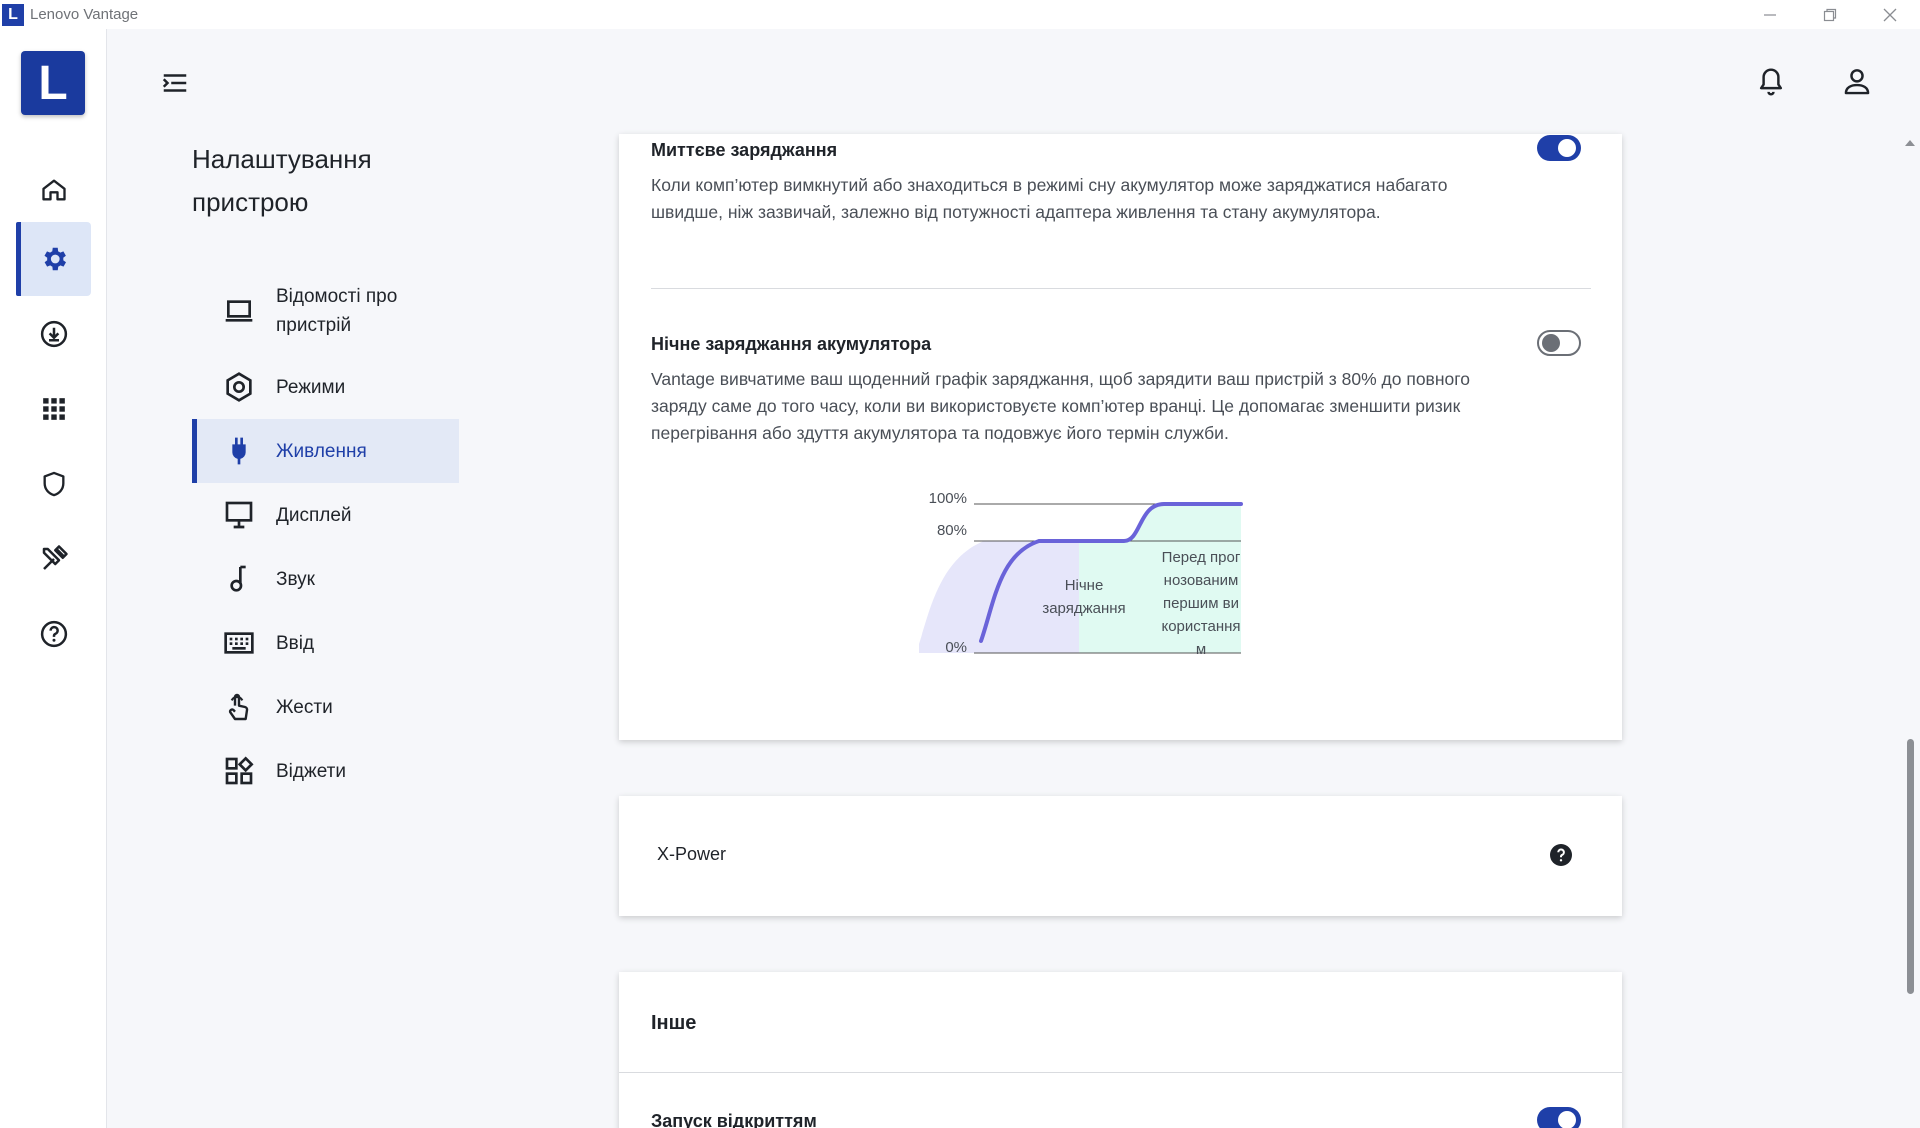  I want to click on rail-updates, so click(53, 334).